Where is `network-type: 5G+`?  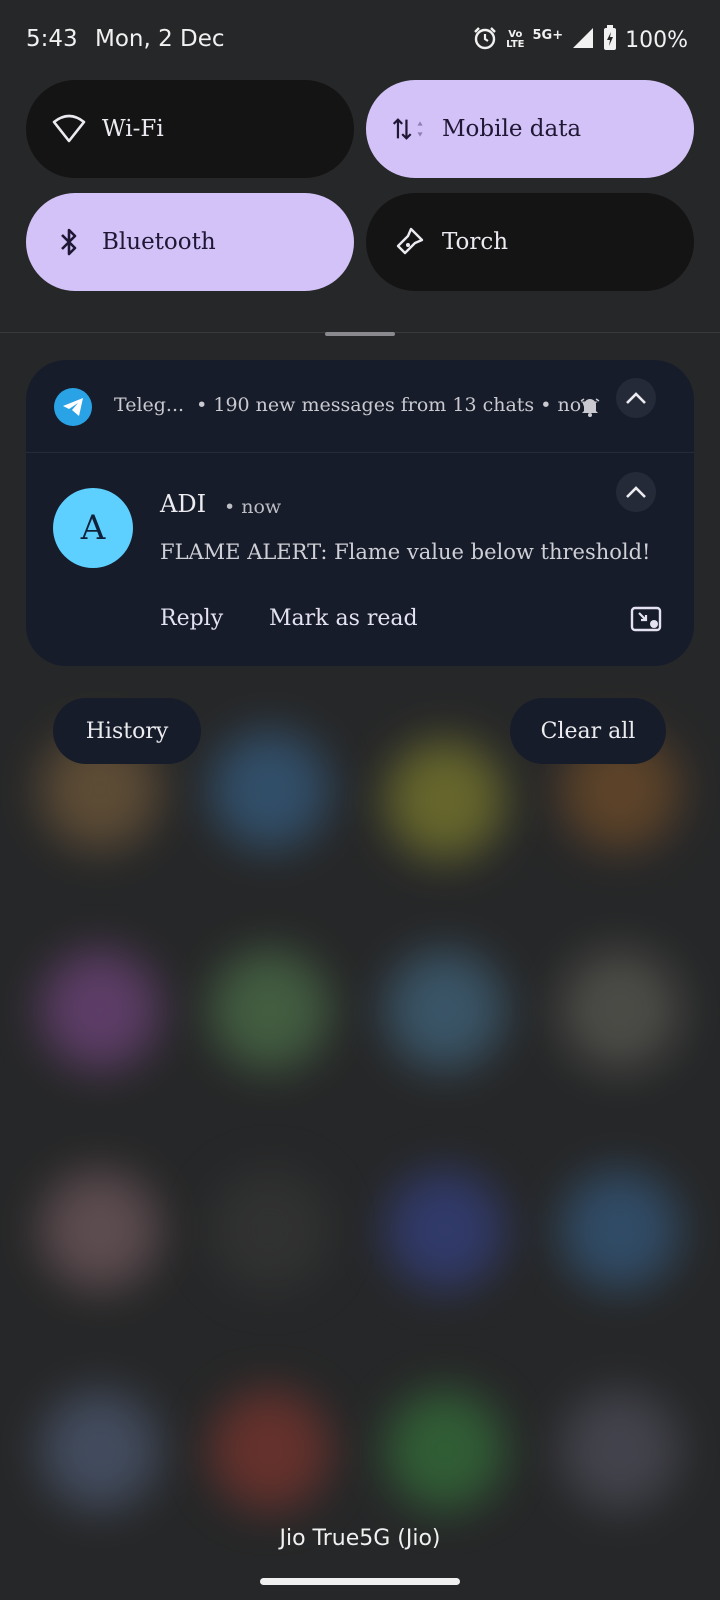
network-type: 5G+ is located at coordinates (548, 35).